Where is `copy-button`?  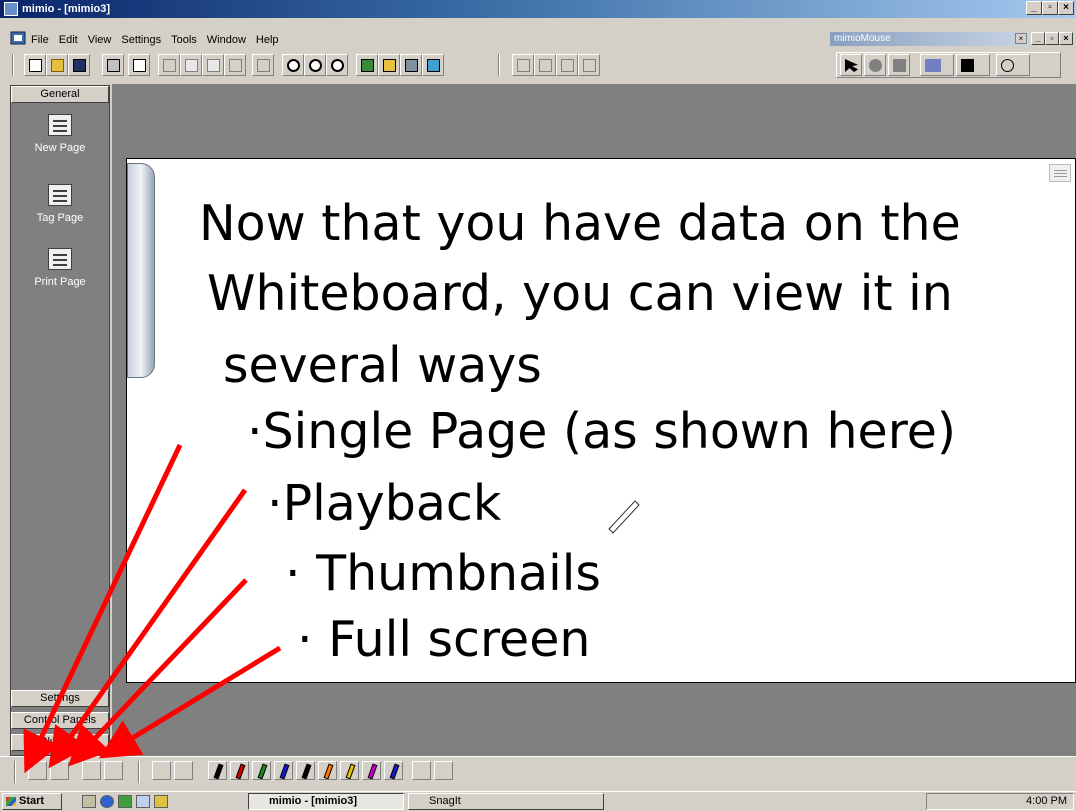 copy-button is located at coordinates (191, 65).